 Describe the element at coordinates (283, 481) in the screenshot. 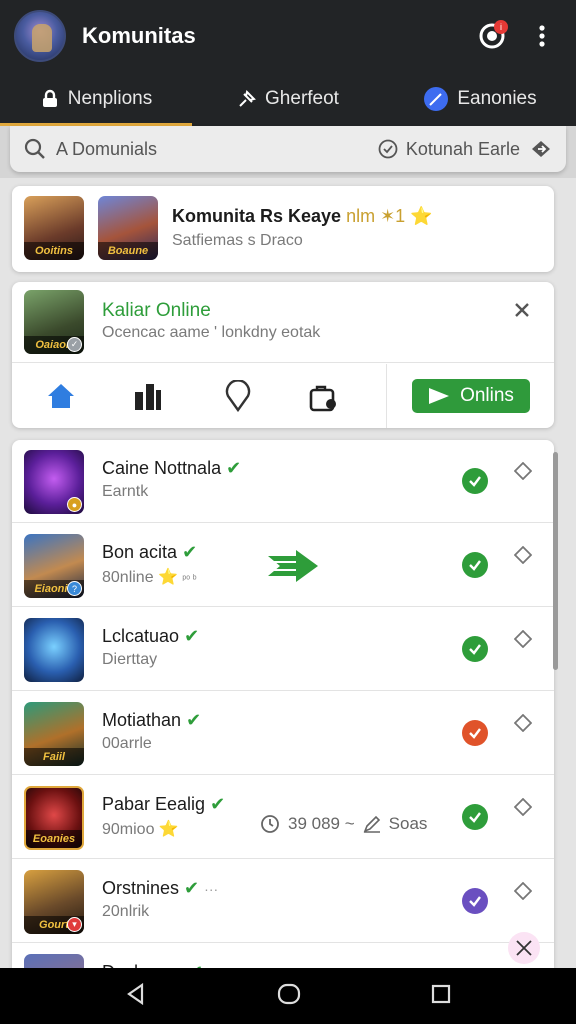

I see `list-item: ● Caine Nottnala ✔ Earntk` at that location.